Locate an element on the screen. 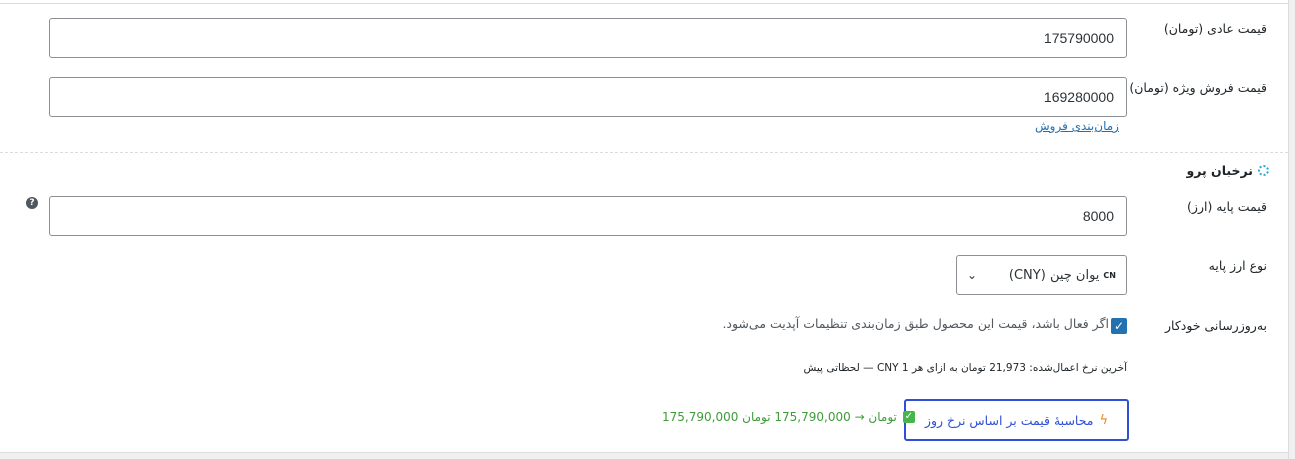  right-scroll-edge is located at coordinates (1291, 229).